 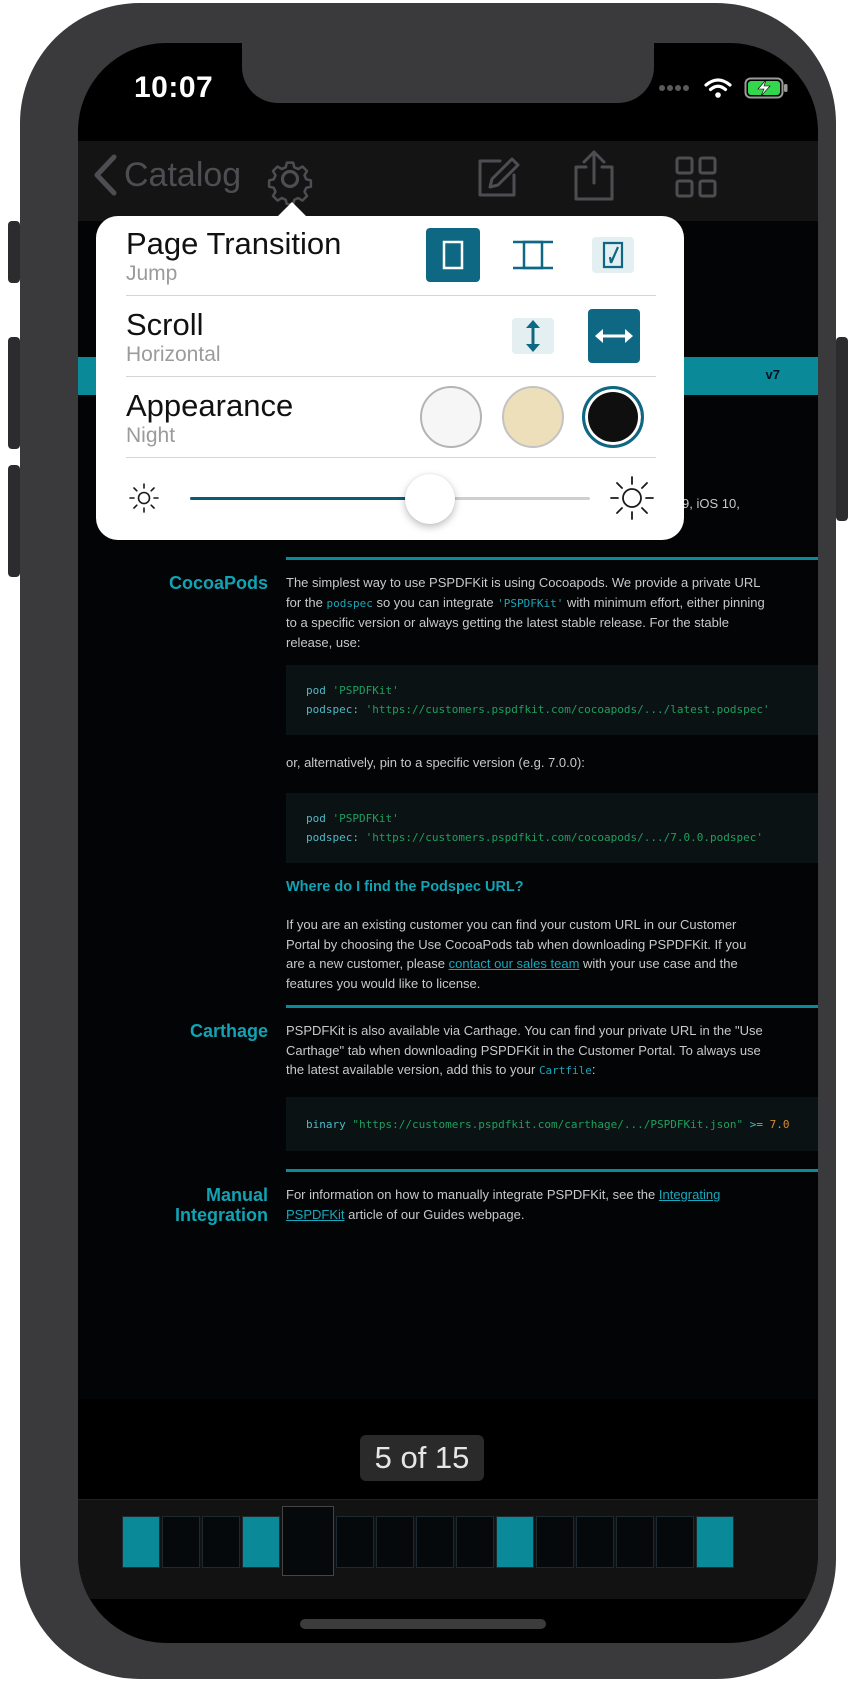 I want to click on vertical-arrows-icon, so click(x=533, y=336).